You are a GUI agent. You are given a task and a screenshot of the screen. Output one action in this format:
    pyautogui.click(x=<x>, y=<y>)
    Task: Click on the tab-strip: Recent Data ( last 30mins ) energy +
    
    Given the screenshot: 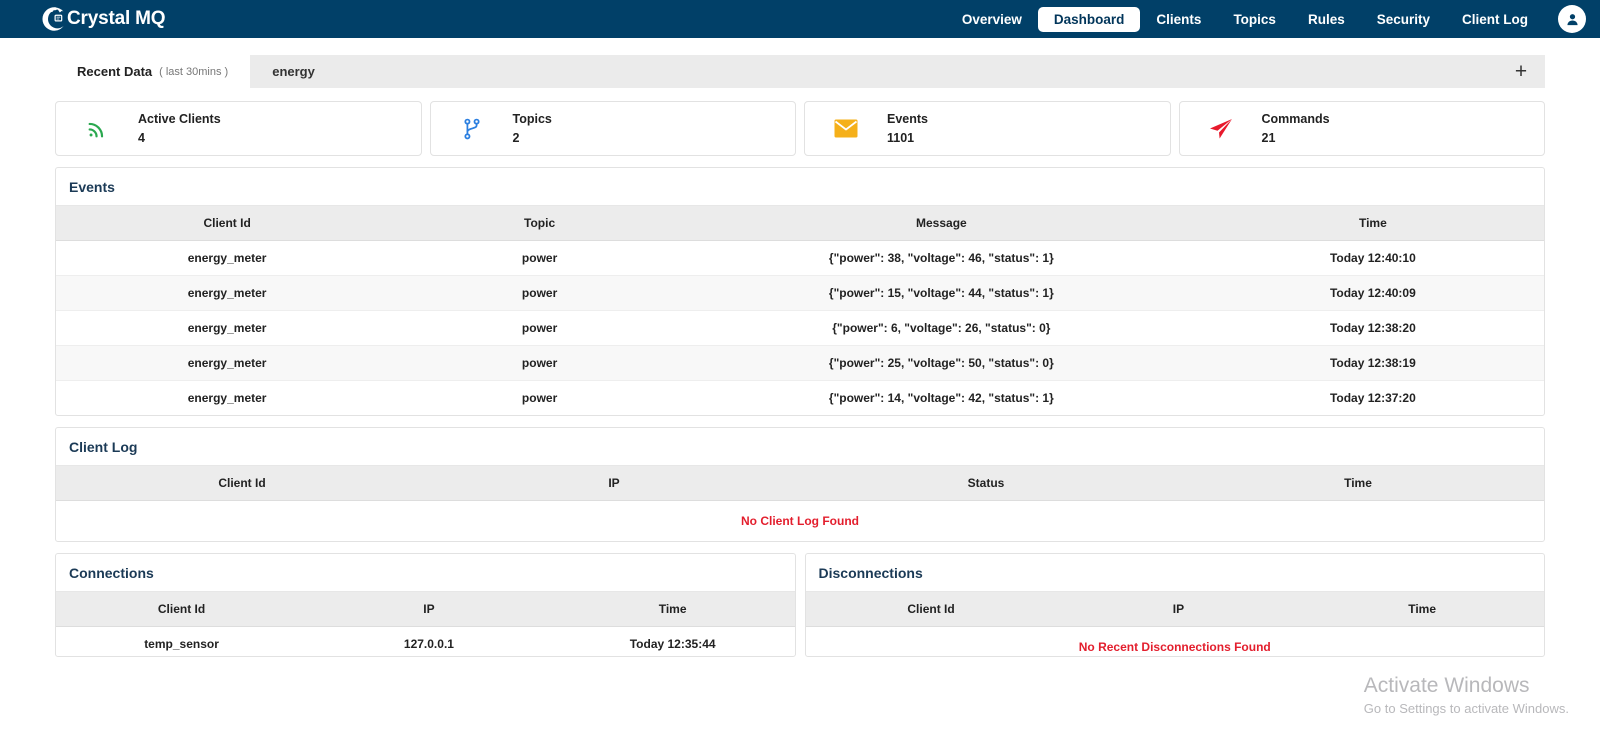 What is the action you would take?
    pyautogui.click(x=800, y=71)
    